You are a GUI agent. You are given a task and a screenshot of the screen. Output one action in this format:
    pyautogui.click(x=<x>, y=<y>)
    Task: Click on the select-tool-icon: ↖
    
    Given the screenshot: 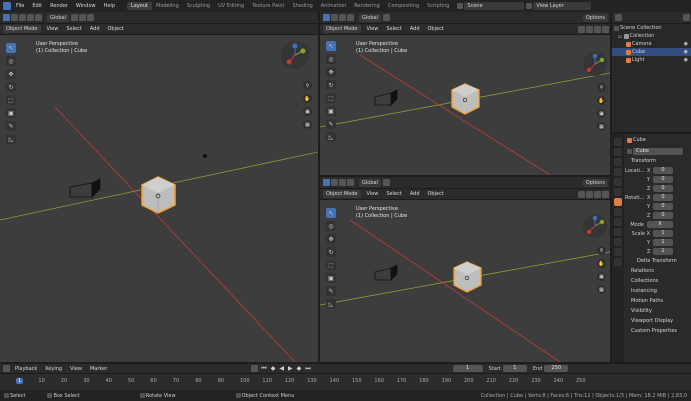 What is the action you would take?
    pyautogui.click(x=331, y=213)
    